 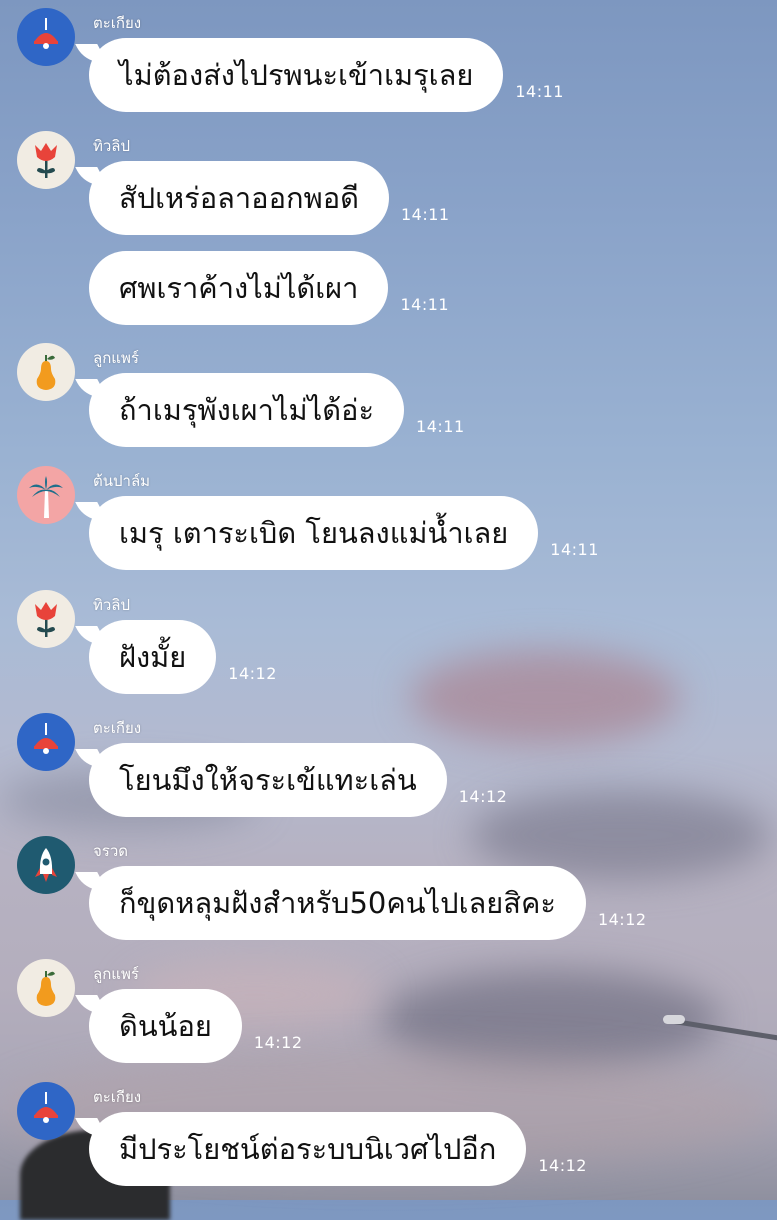 I want to click on message-bubble: เมรุ เตาระเบิด โยนลงแม่น้ำเลย, so click(x=314, y=533).